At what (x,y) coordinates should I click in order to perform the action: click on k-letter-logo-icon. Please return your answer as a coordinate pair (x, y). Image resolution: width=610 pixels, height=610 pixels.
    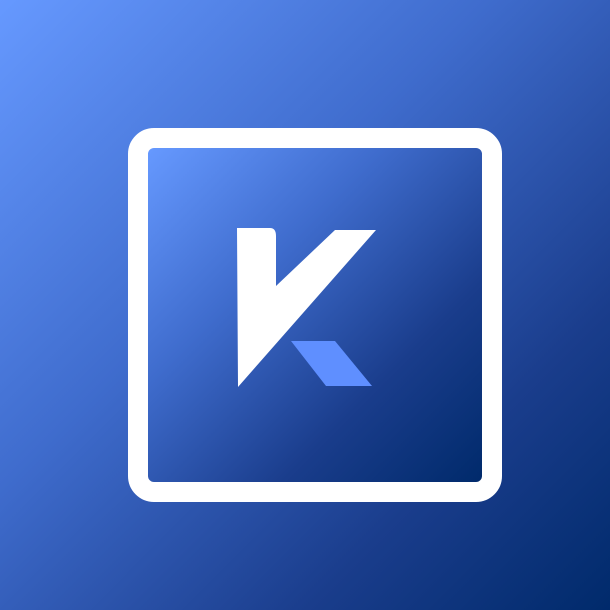
    Looking at the image, I should click on (306, 307).